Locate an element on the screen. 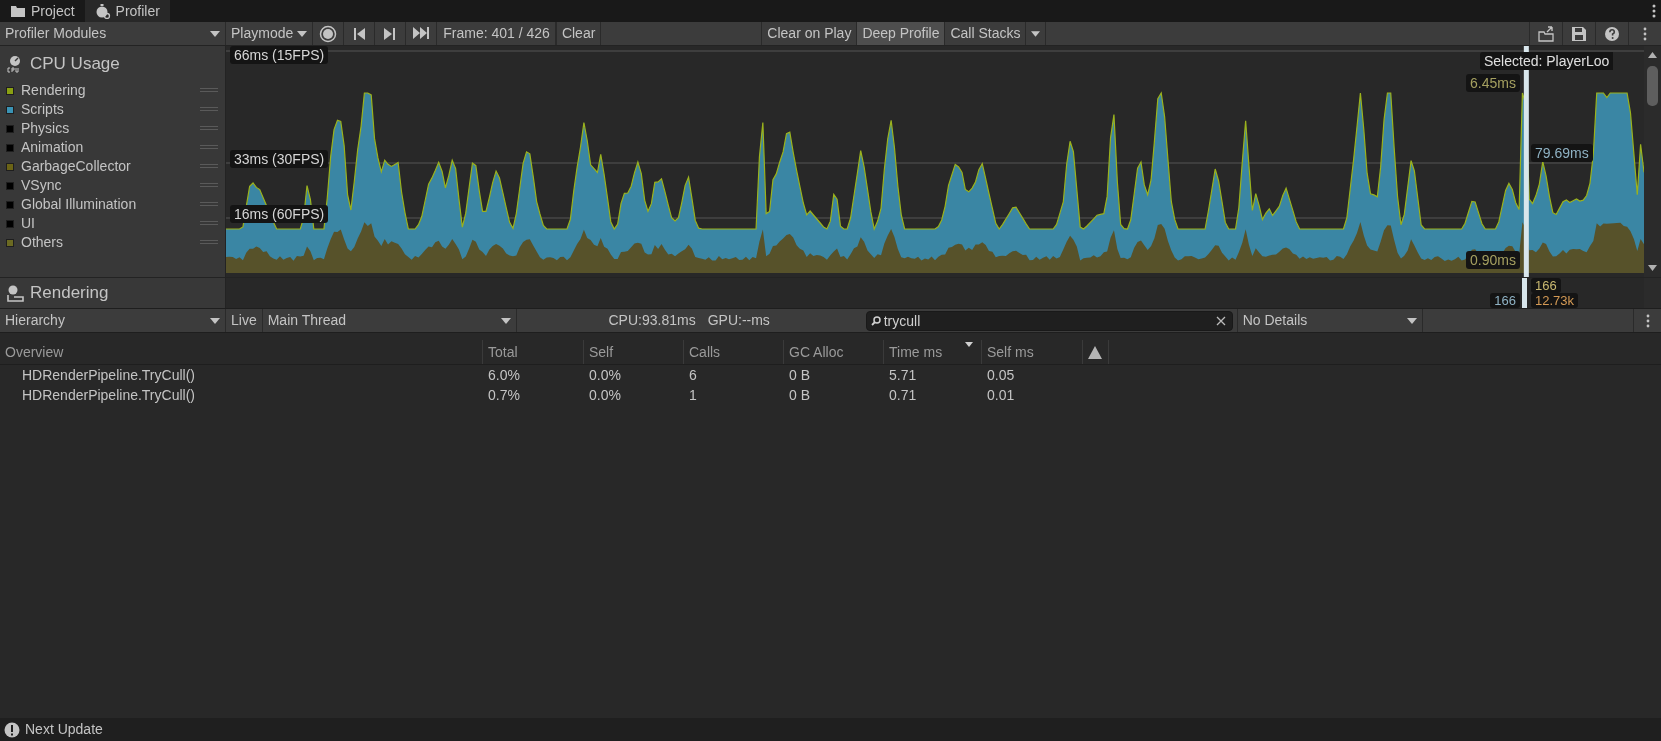 The height and width of the screenshot is (741, 1661). legend-label: Animation is located at coordinates (52, 147).